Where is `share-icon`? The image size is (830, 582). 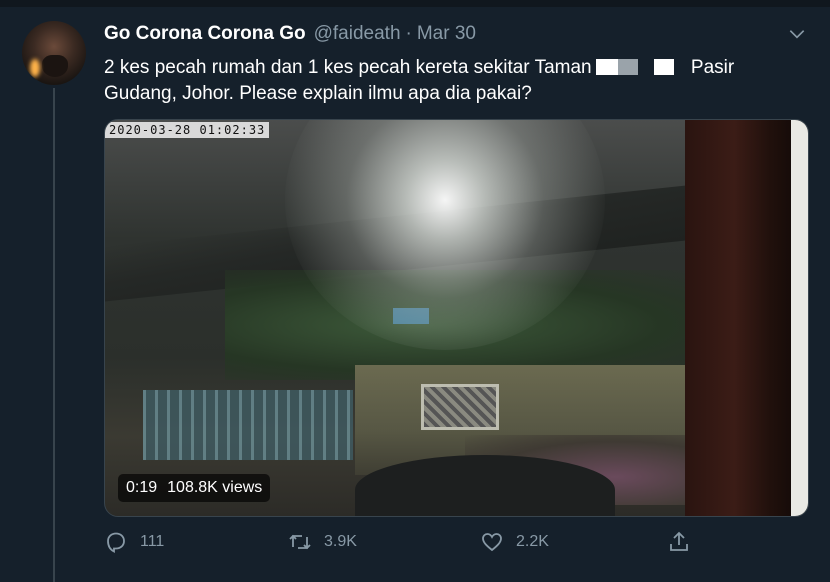
share-icon is located at coordinates (679, 541).